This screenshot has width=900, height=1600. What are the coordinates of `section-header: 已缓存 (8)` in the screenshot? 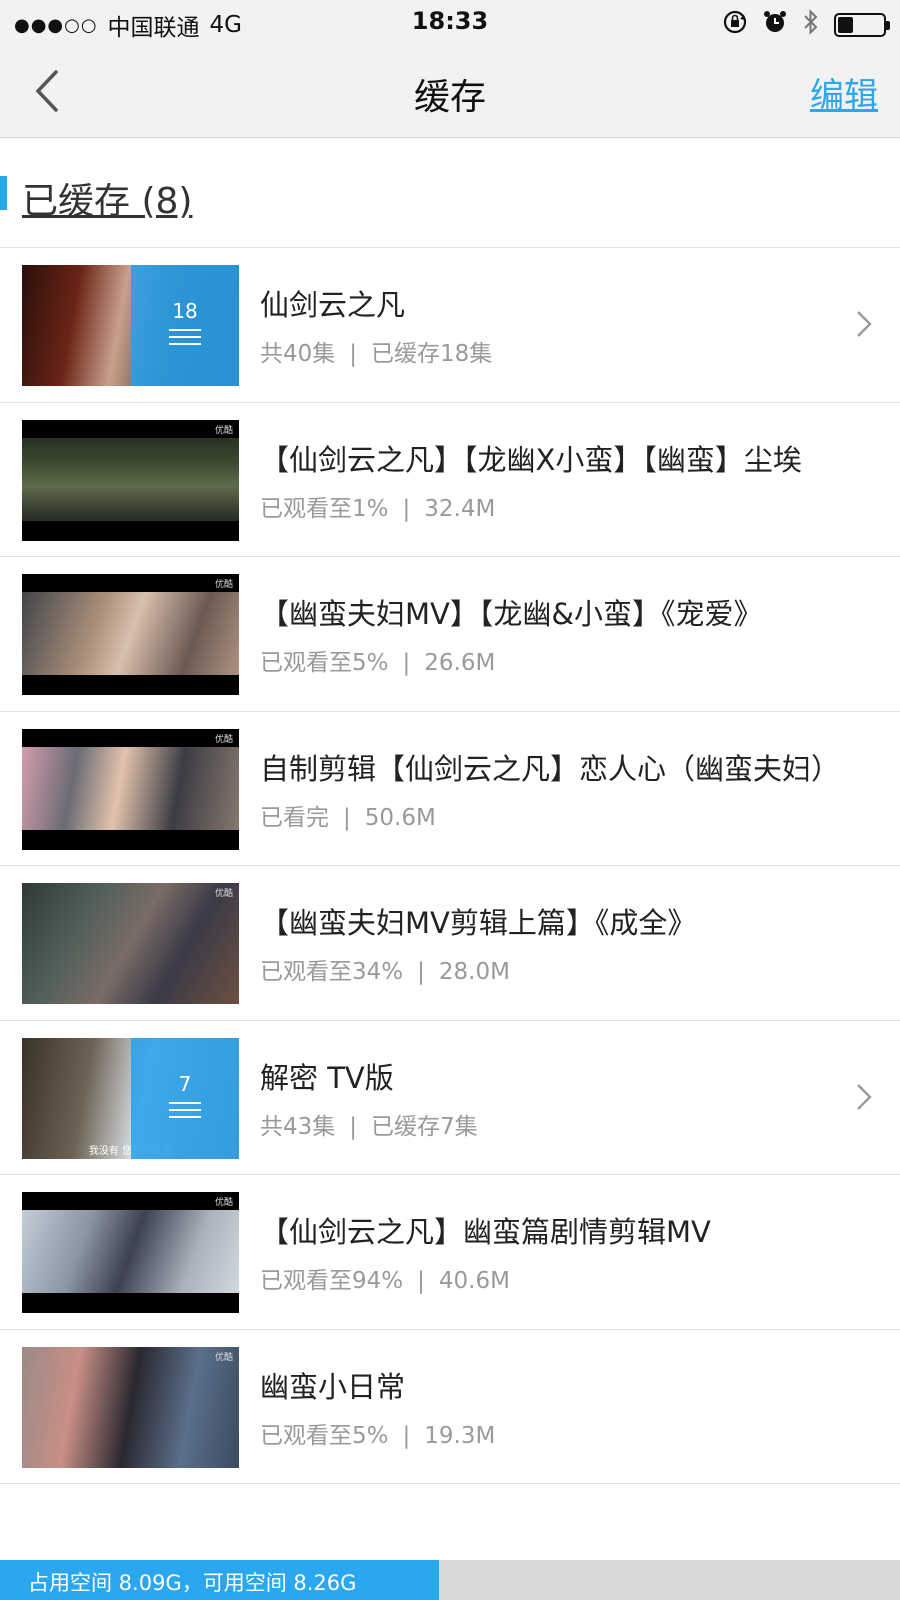 It's located at (450, 193).